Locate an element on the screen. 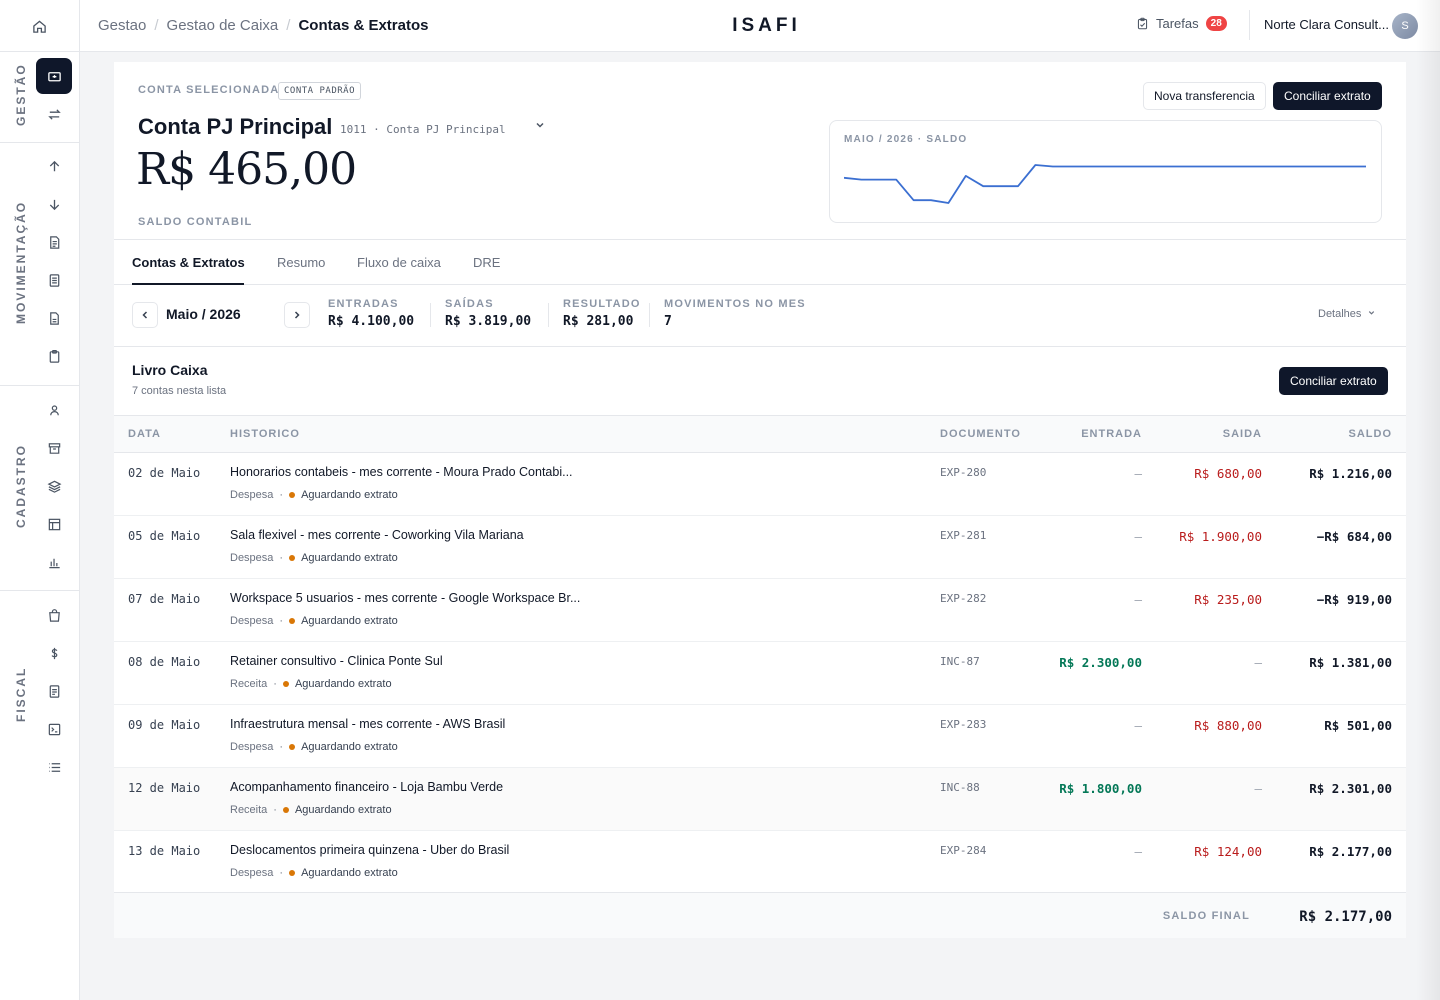 This screenshot has height=1000, width=1440. column-header-entrada: ENTRADA is located at coordinates (1111, 434).